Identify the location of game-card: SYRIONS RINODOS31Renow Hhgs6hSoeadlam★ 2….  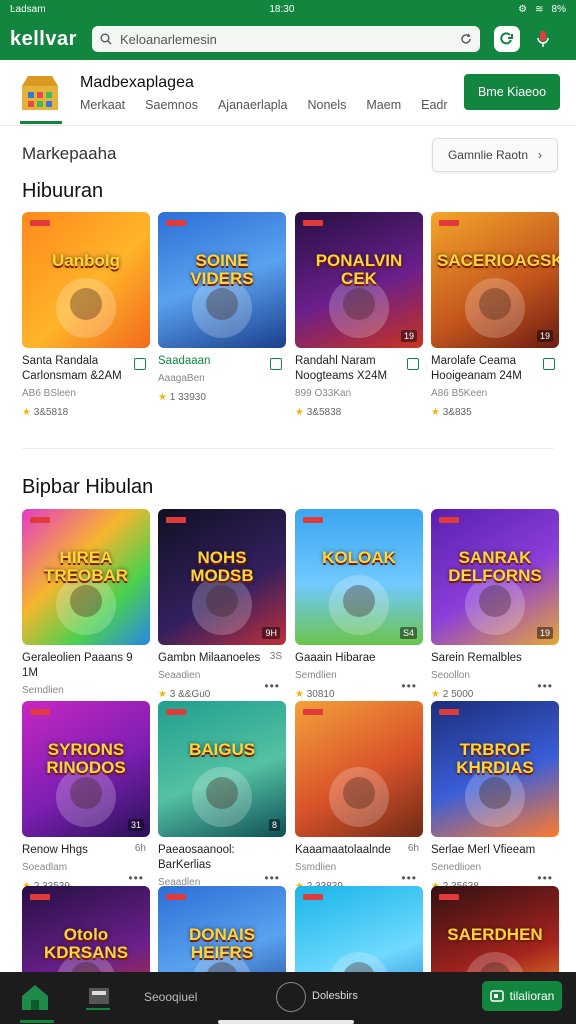
(86, 796).